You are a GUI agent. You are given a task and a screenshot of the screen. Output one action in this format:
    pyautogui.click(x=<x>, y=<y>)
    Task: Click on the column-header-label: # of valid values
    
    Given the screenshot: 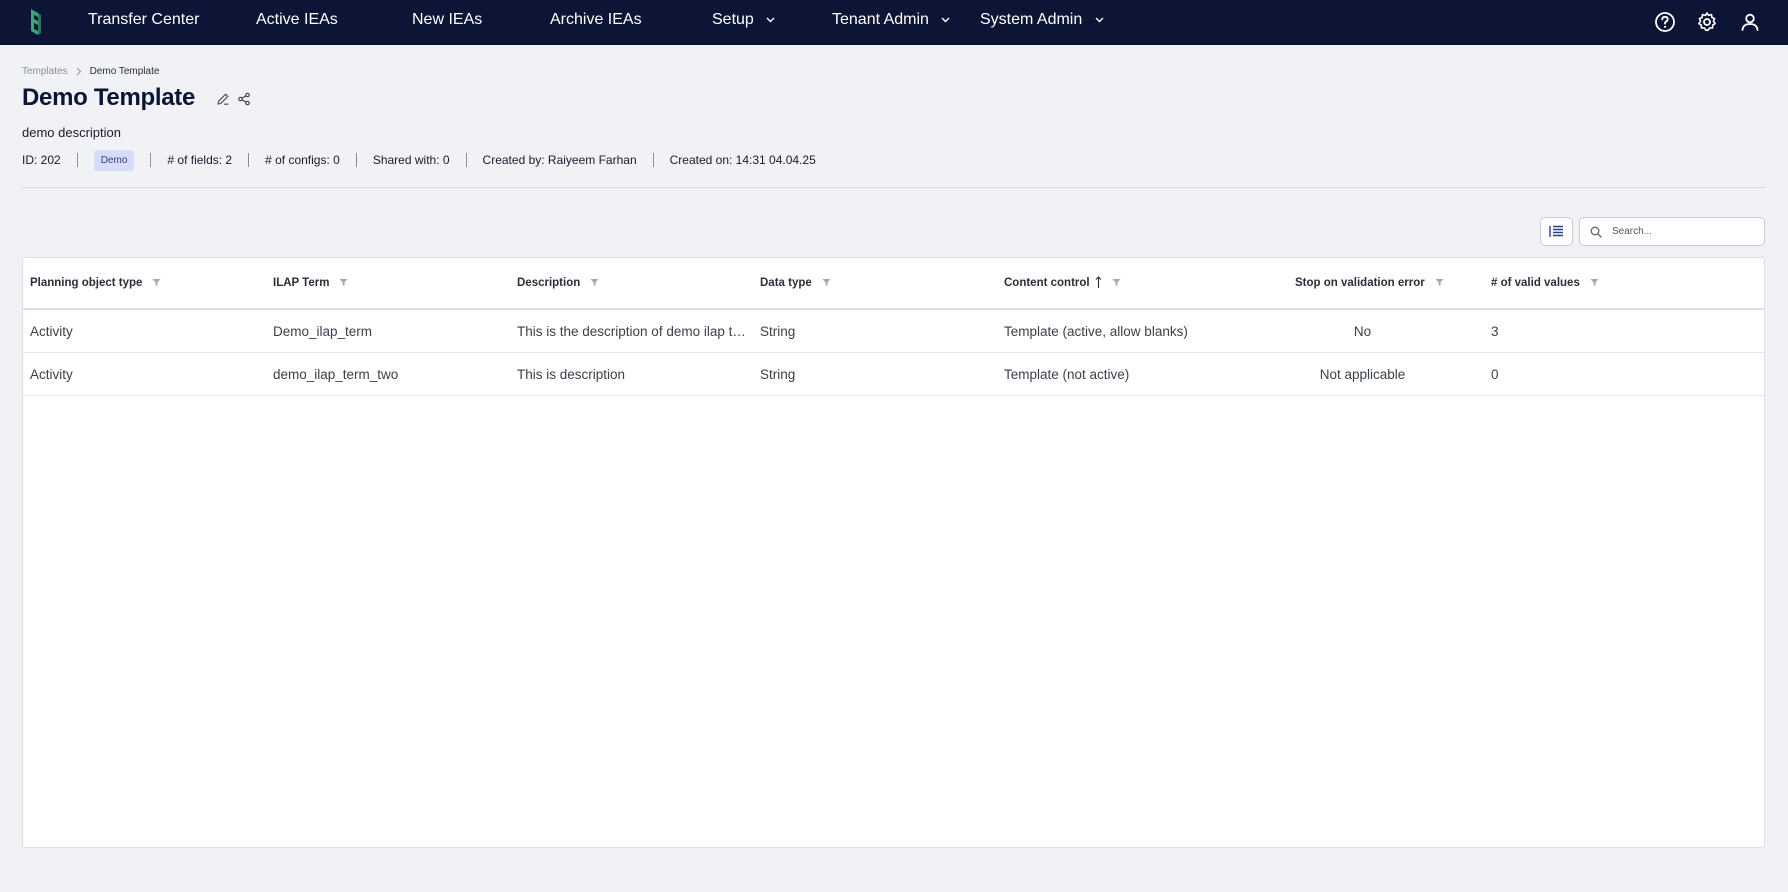 What is the action you would take?
    pyautogui.click(x=1535, y=283)
    